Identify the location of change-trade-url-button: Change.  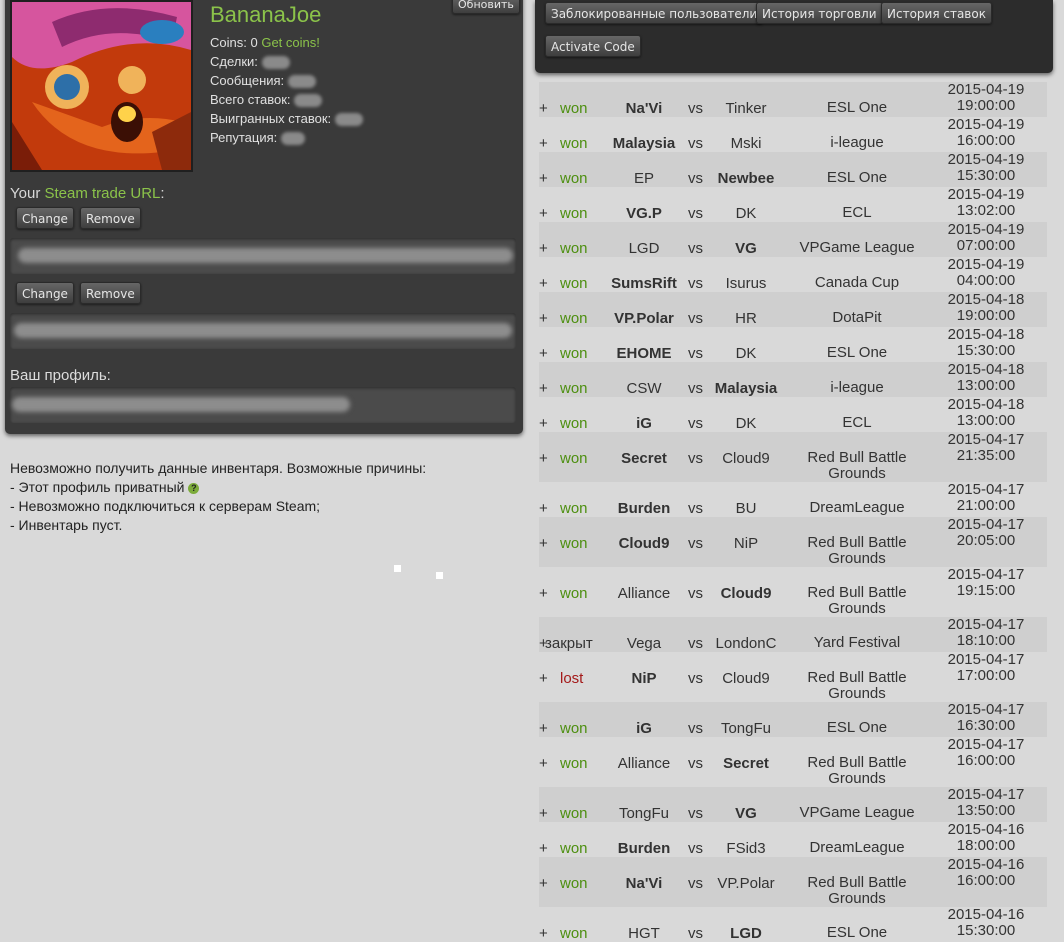
(45, 218).